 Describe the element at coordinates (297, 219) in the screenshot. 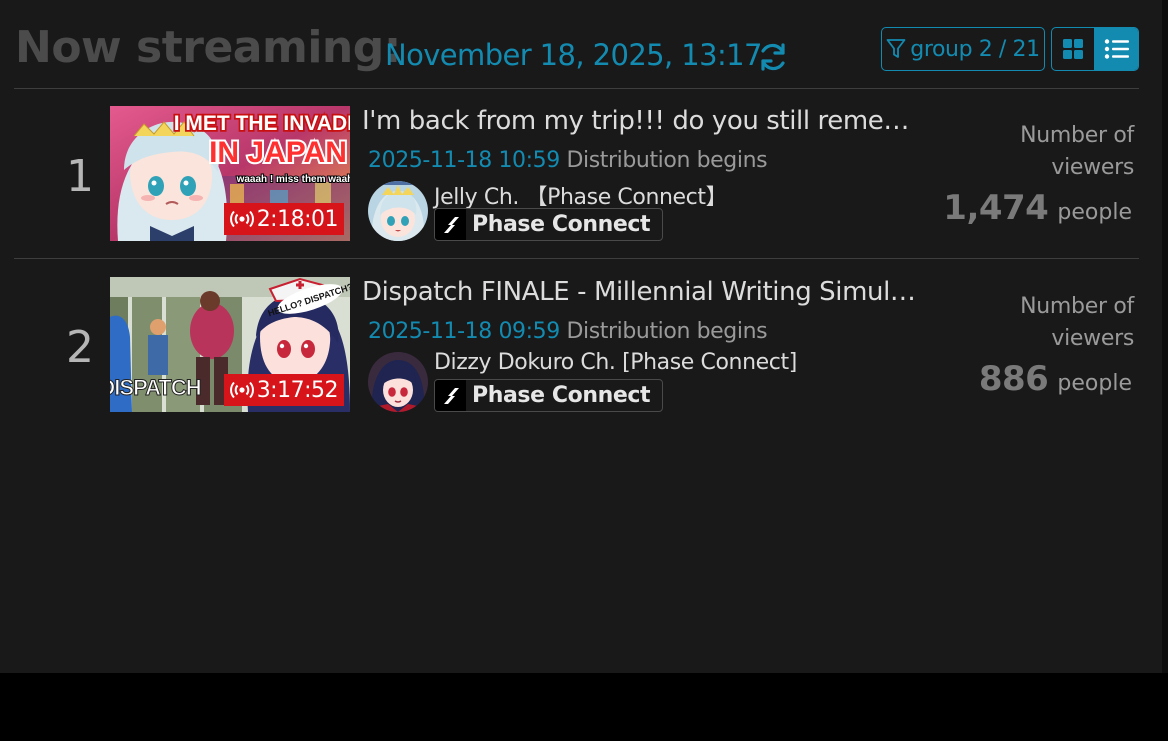

I see `live-duration: 2:18:01` at that location.